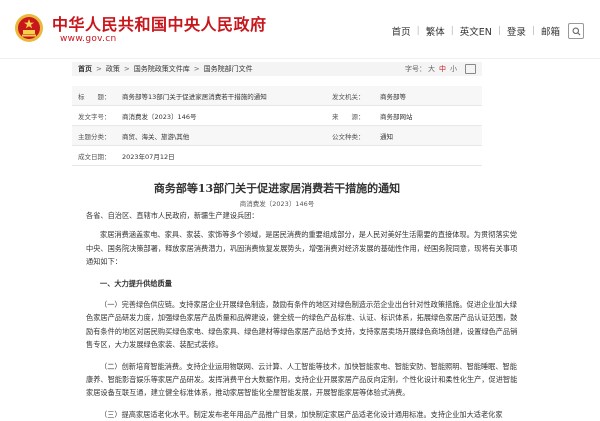  What do you see at coordinates (94, 116) in the screenshot?
I see `info-key-doc-number: 发文字号：` at bounding box center [94, 116].